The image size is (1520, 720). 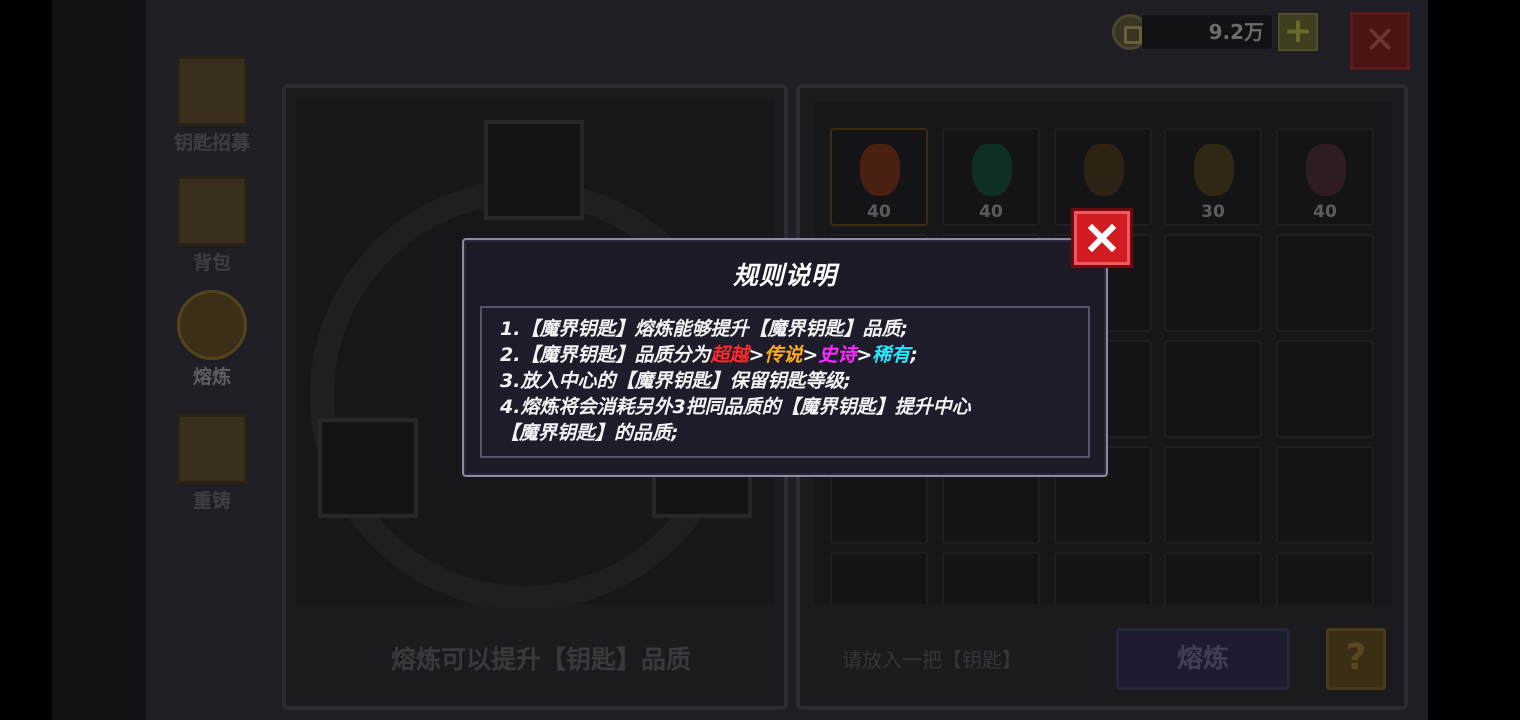 What do you see at coordinates (735, 407) in the screenshot?
I see `rule-line-4: 4.熔炼将会消耗另外3把同品质的【魔界钥匙】提升中心` at bounding box center [735, 407].